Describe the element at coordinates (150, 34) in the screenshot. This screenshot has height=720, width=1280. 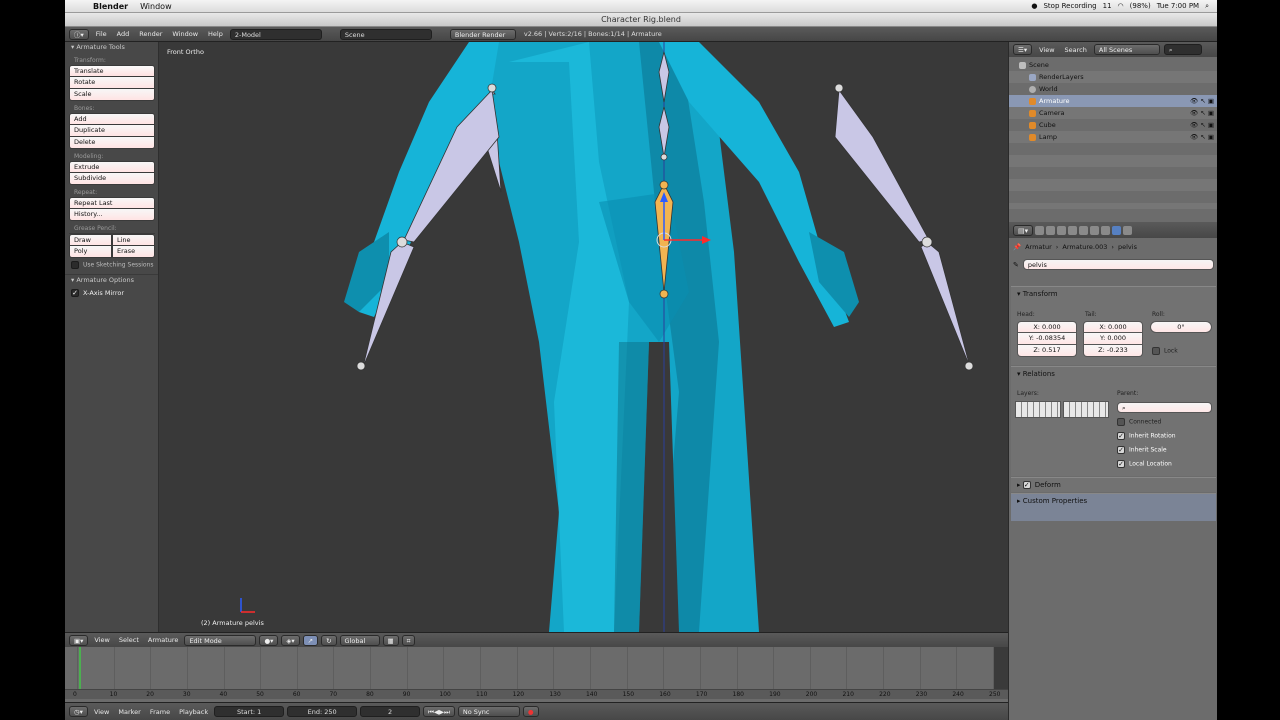
I see `menu-render: Render` at that location.